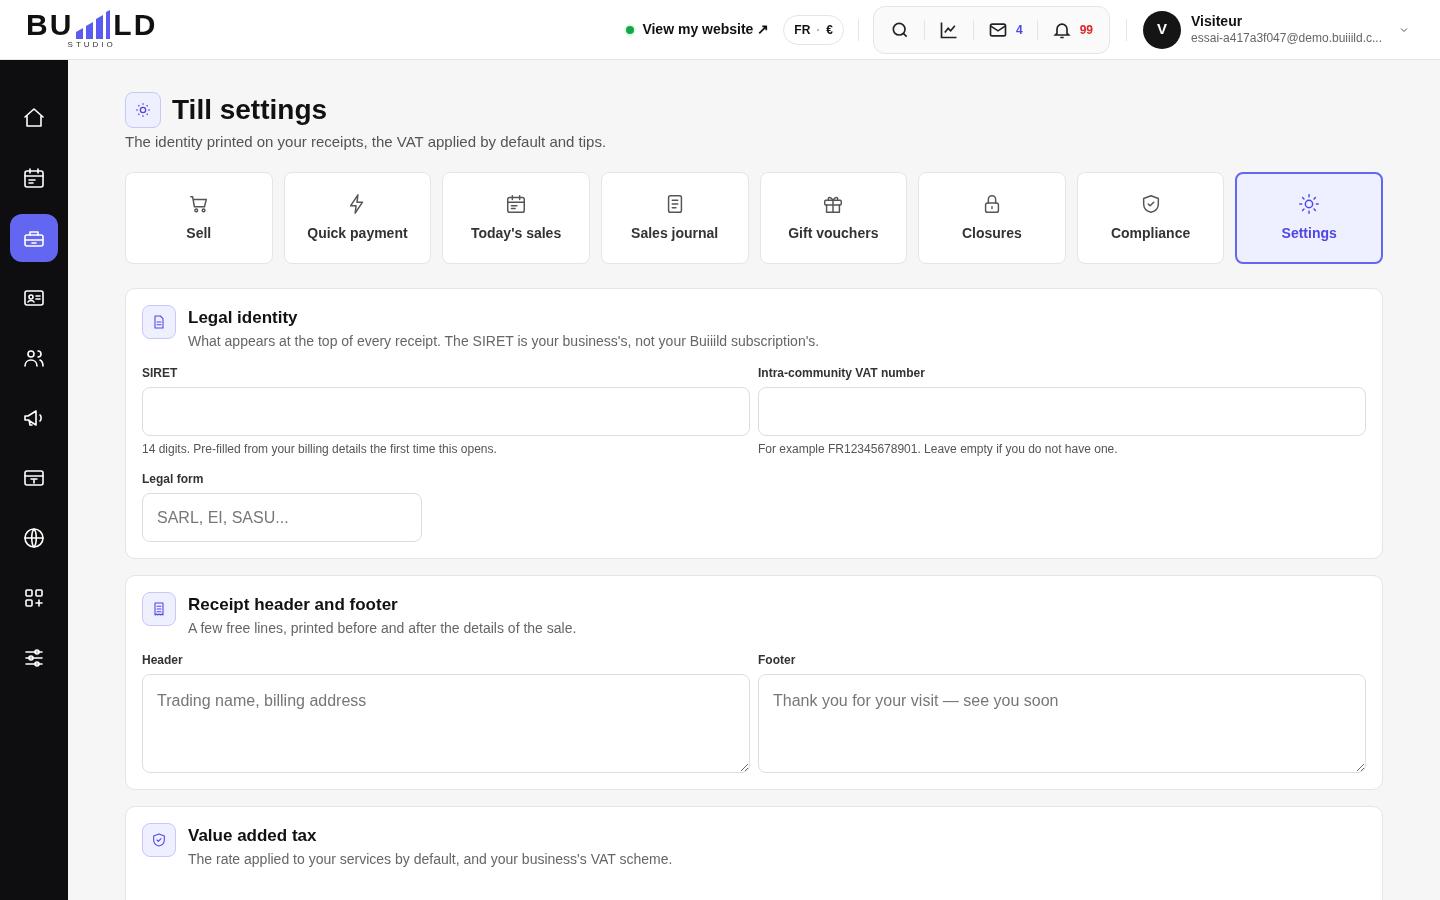 Image resolution: width=1440 pixels, height=900 pixels. I want to click on document-icon, so click(159, 322).